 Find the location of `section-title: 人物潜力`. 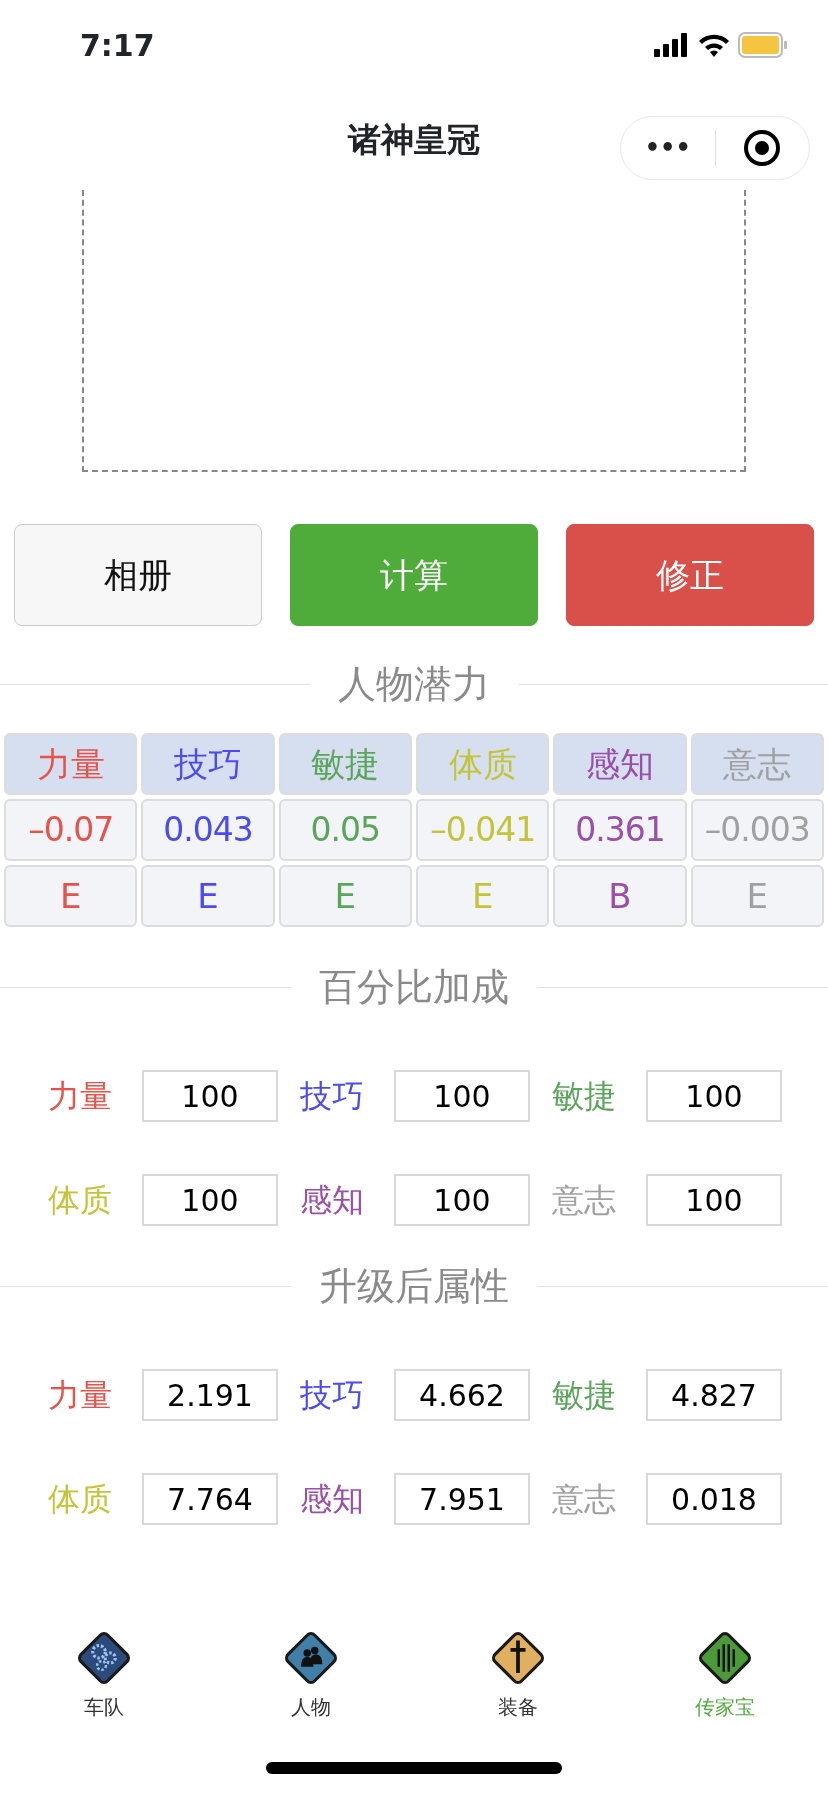

section-title: 人物潜力 is located at coordinates (414, 684).